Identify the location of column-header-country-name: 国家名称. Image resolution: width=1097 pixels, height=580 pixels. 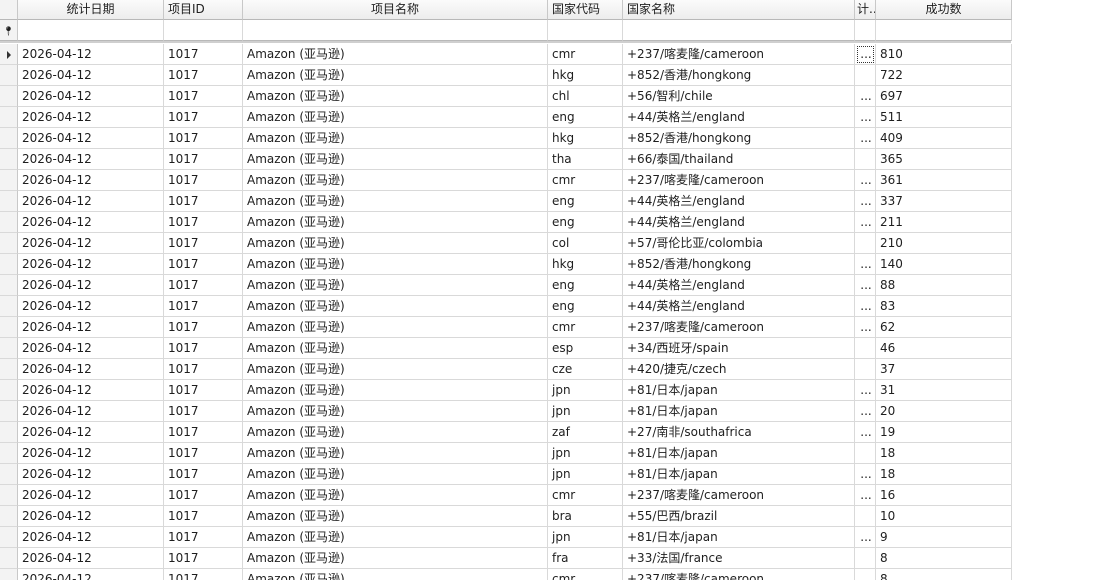
(739, 10).